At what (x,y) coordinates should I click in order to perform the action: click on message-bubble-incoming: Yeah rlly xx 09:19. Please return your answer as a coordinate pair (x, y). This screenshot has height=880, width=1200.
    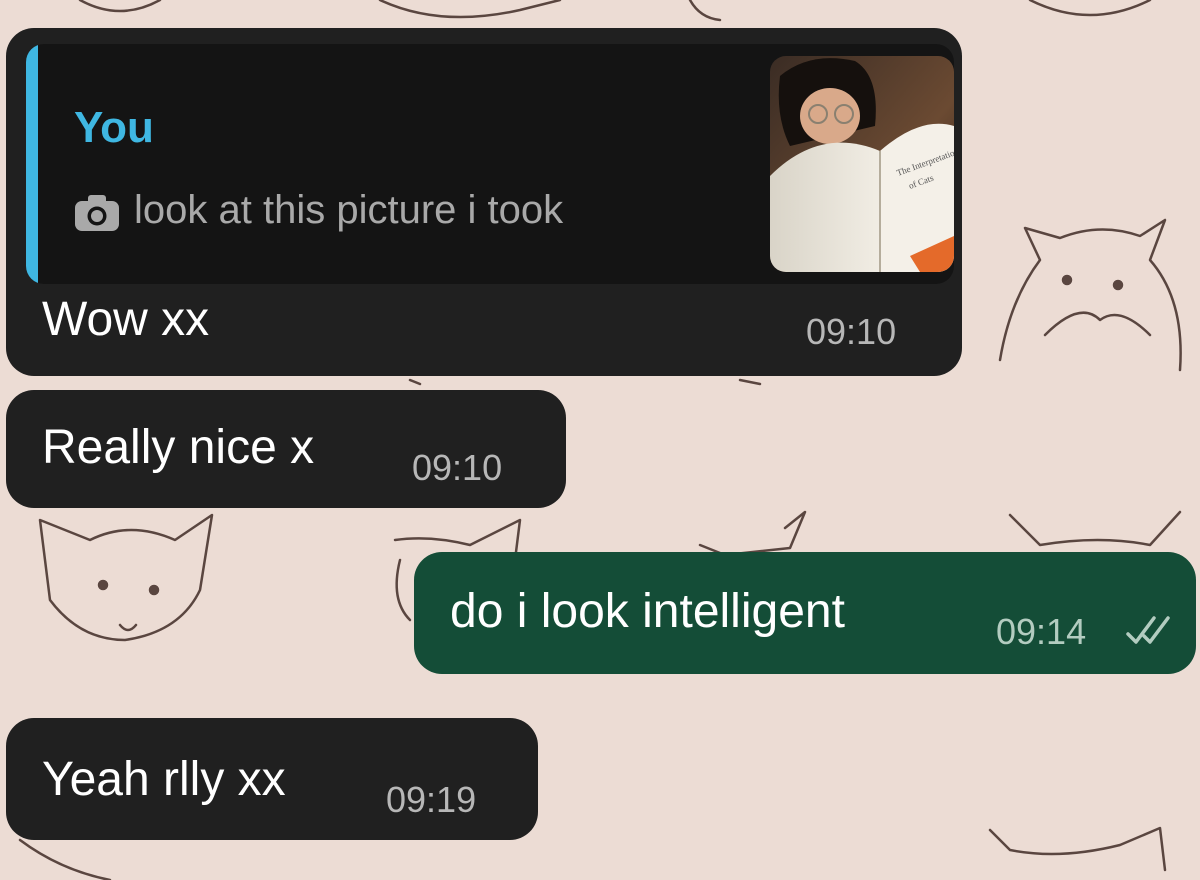
    Looking at the image, I should click on (272, 779).